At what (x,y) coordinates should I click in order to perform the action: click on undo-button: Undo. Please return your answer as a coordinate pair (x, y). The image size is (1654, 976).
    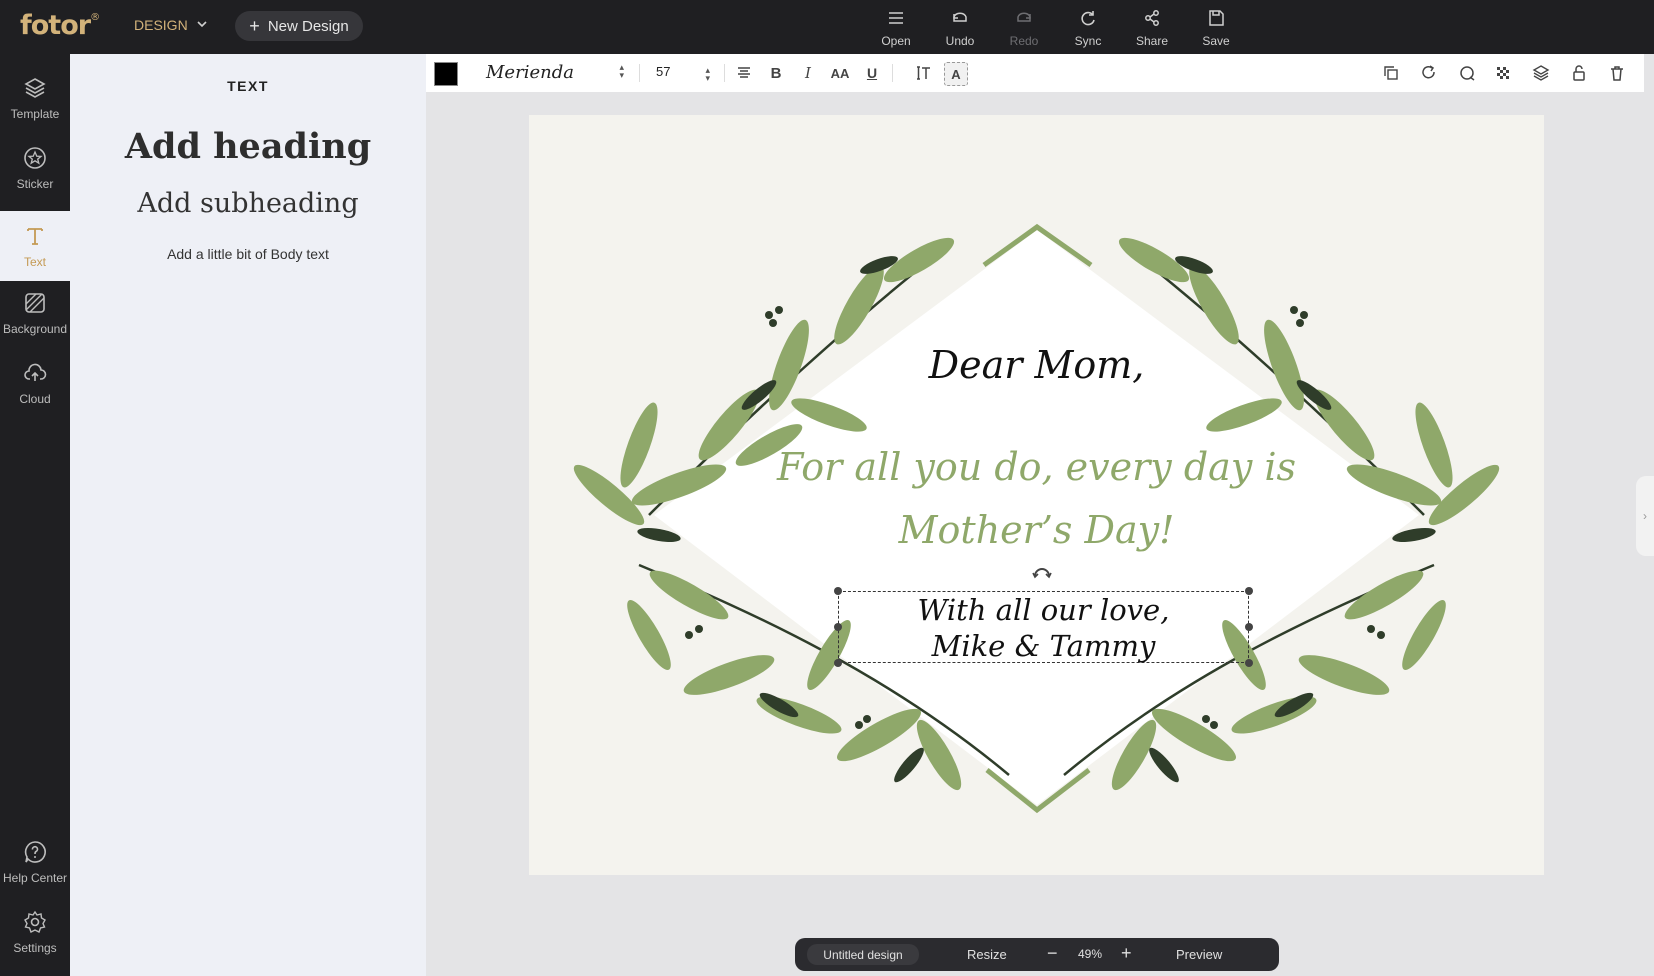
    Looking at the image, I should click on (960, 29).